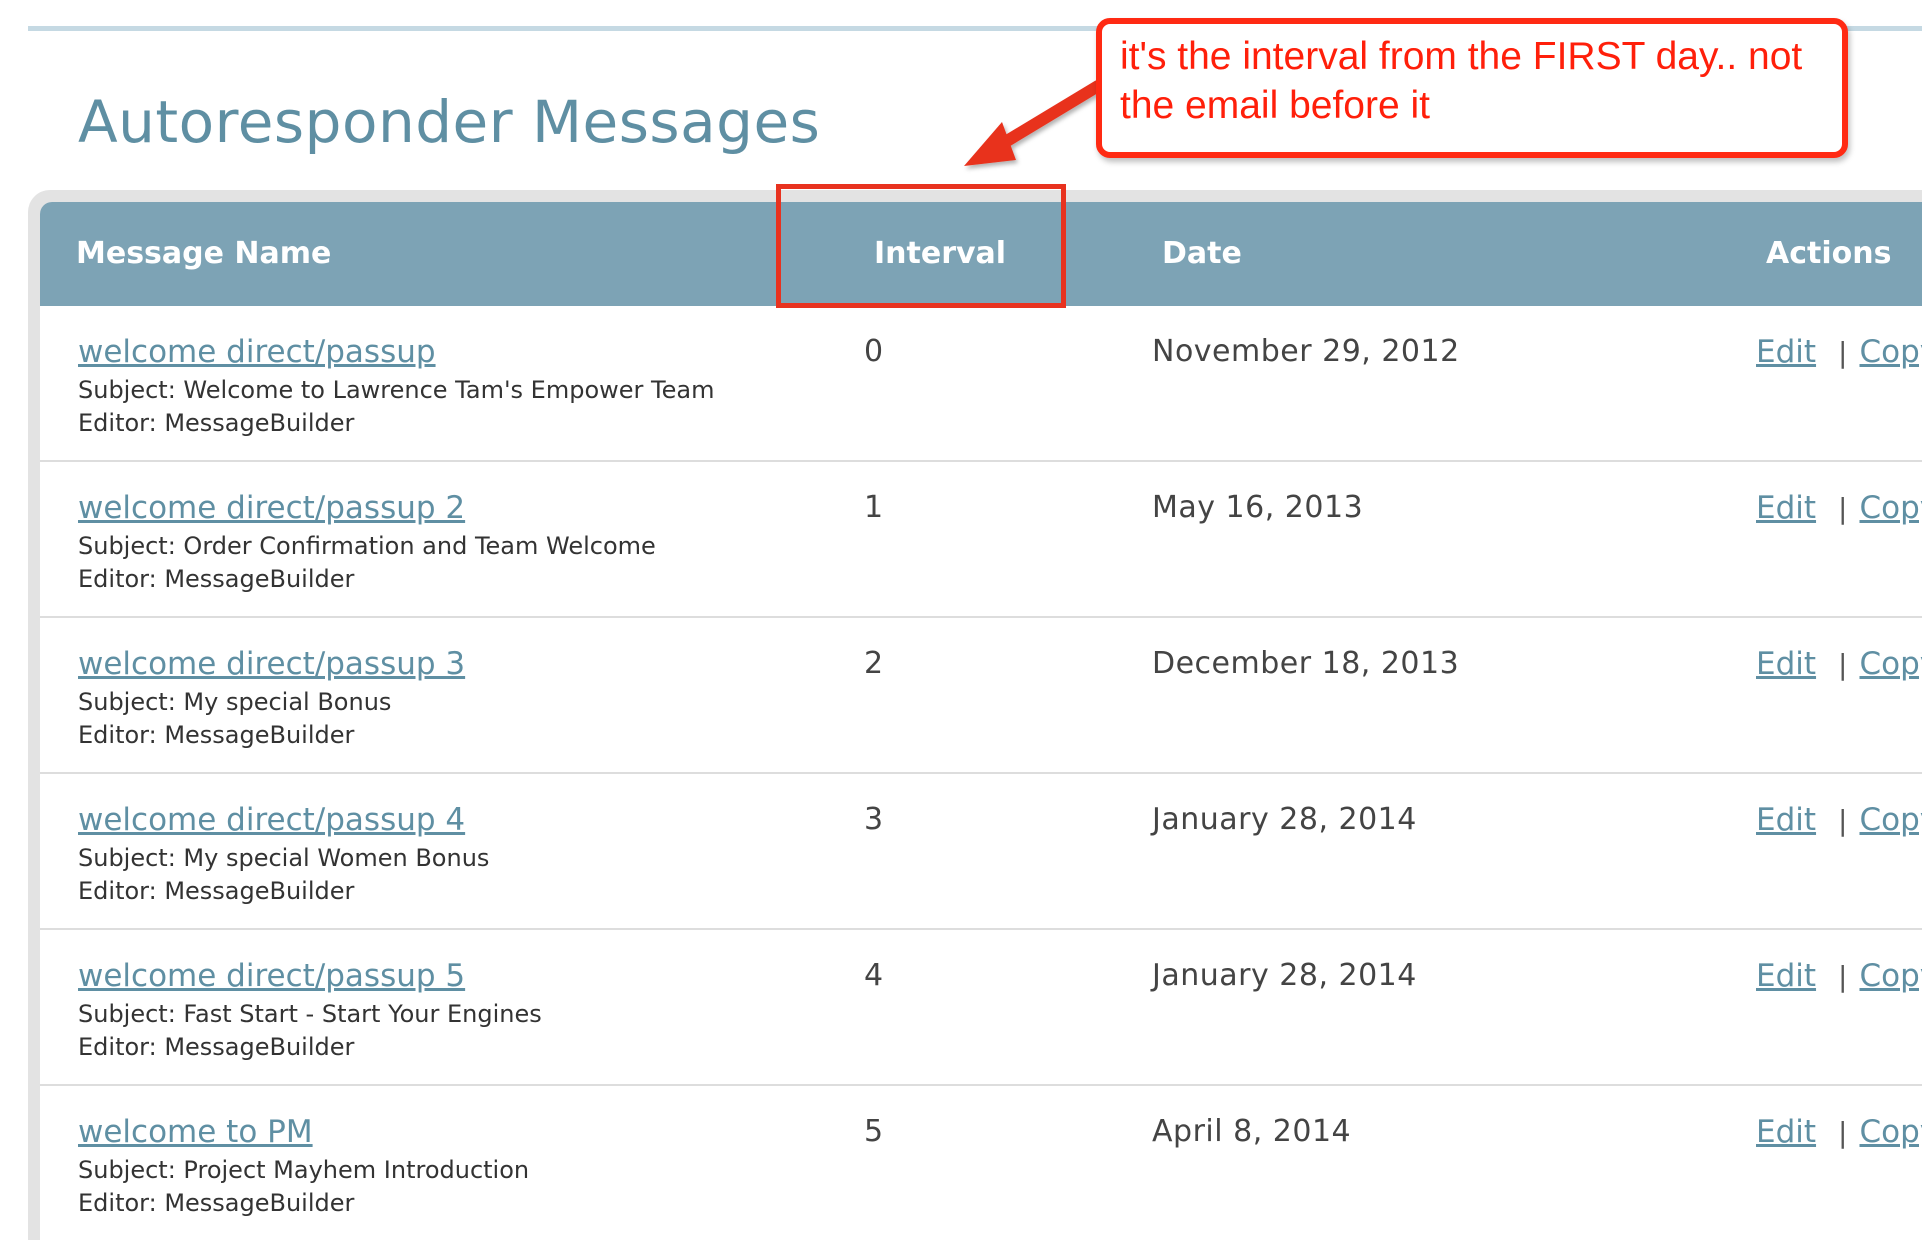 Image resolution: width=1922 pixels, height=1240 pixels. I want to click on interval-value: 2, so click(874, 663).